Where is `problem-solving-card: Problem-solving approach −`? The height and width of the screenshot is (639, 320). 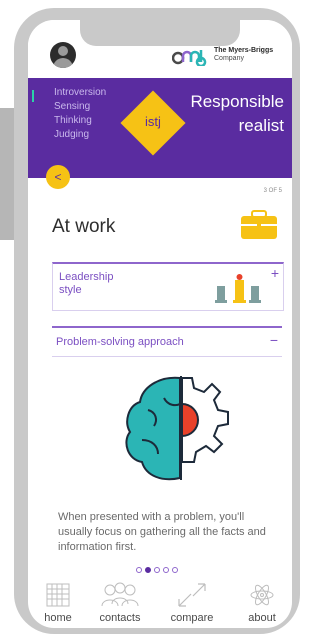
problem-solving-card: Problem-solving approach − is located at coordinates (167, 341).